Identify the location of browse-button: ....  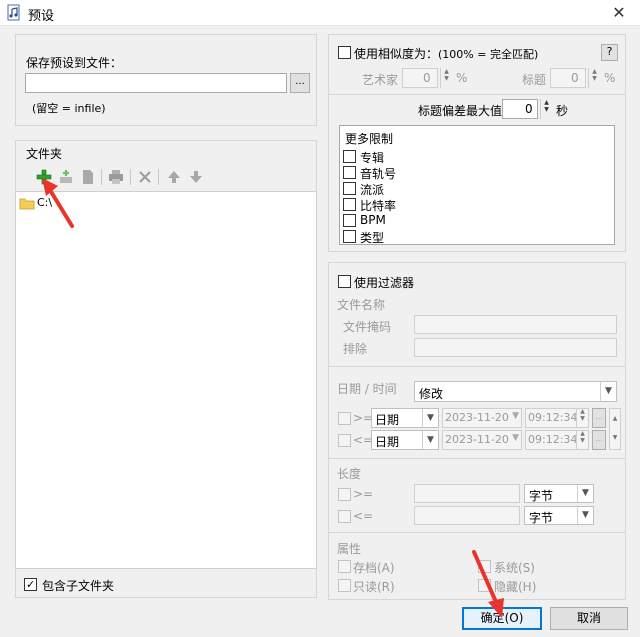
(300, 83).